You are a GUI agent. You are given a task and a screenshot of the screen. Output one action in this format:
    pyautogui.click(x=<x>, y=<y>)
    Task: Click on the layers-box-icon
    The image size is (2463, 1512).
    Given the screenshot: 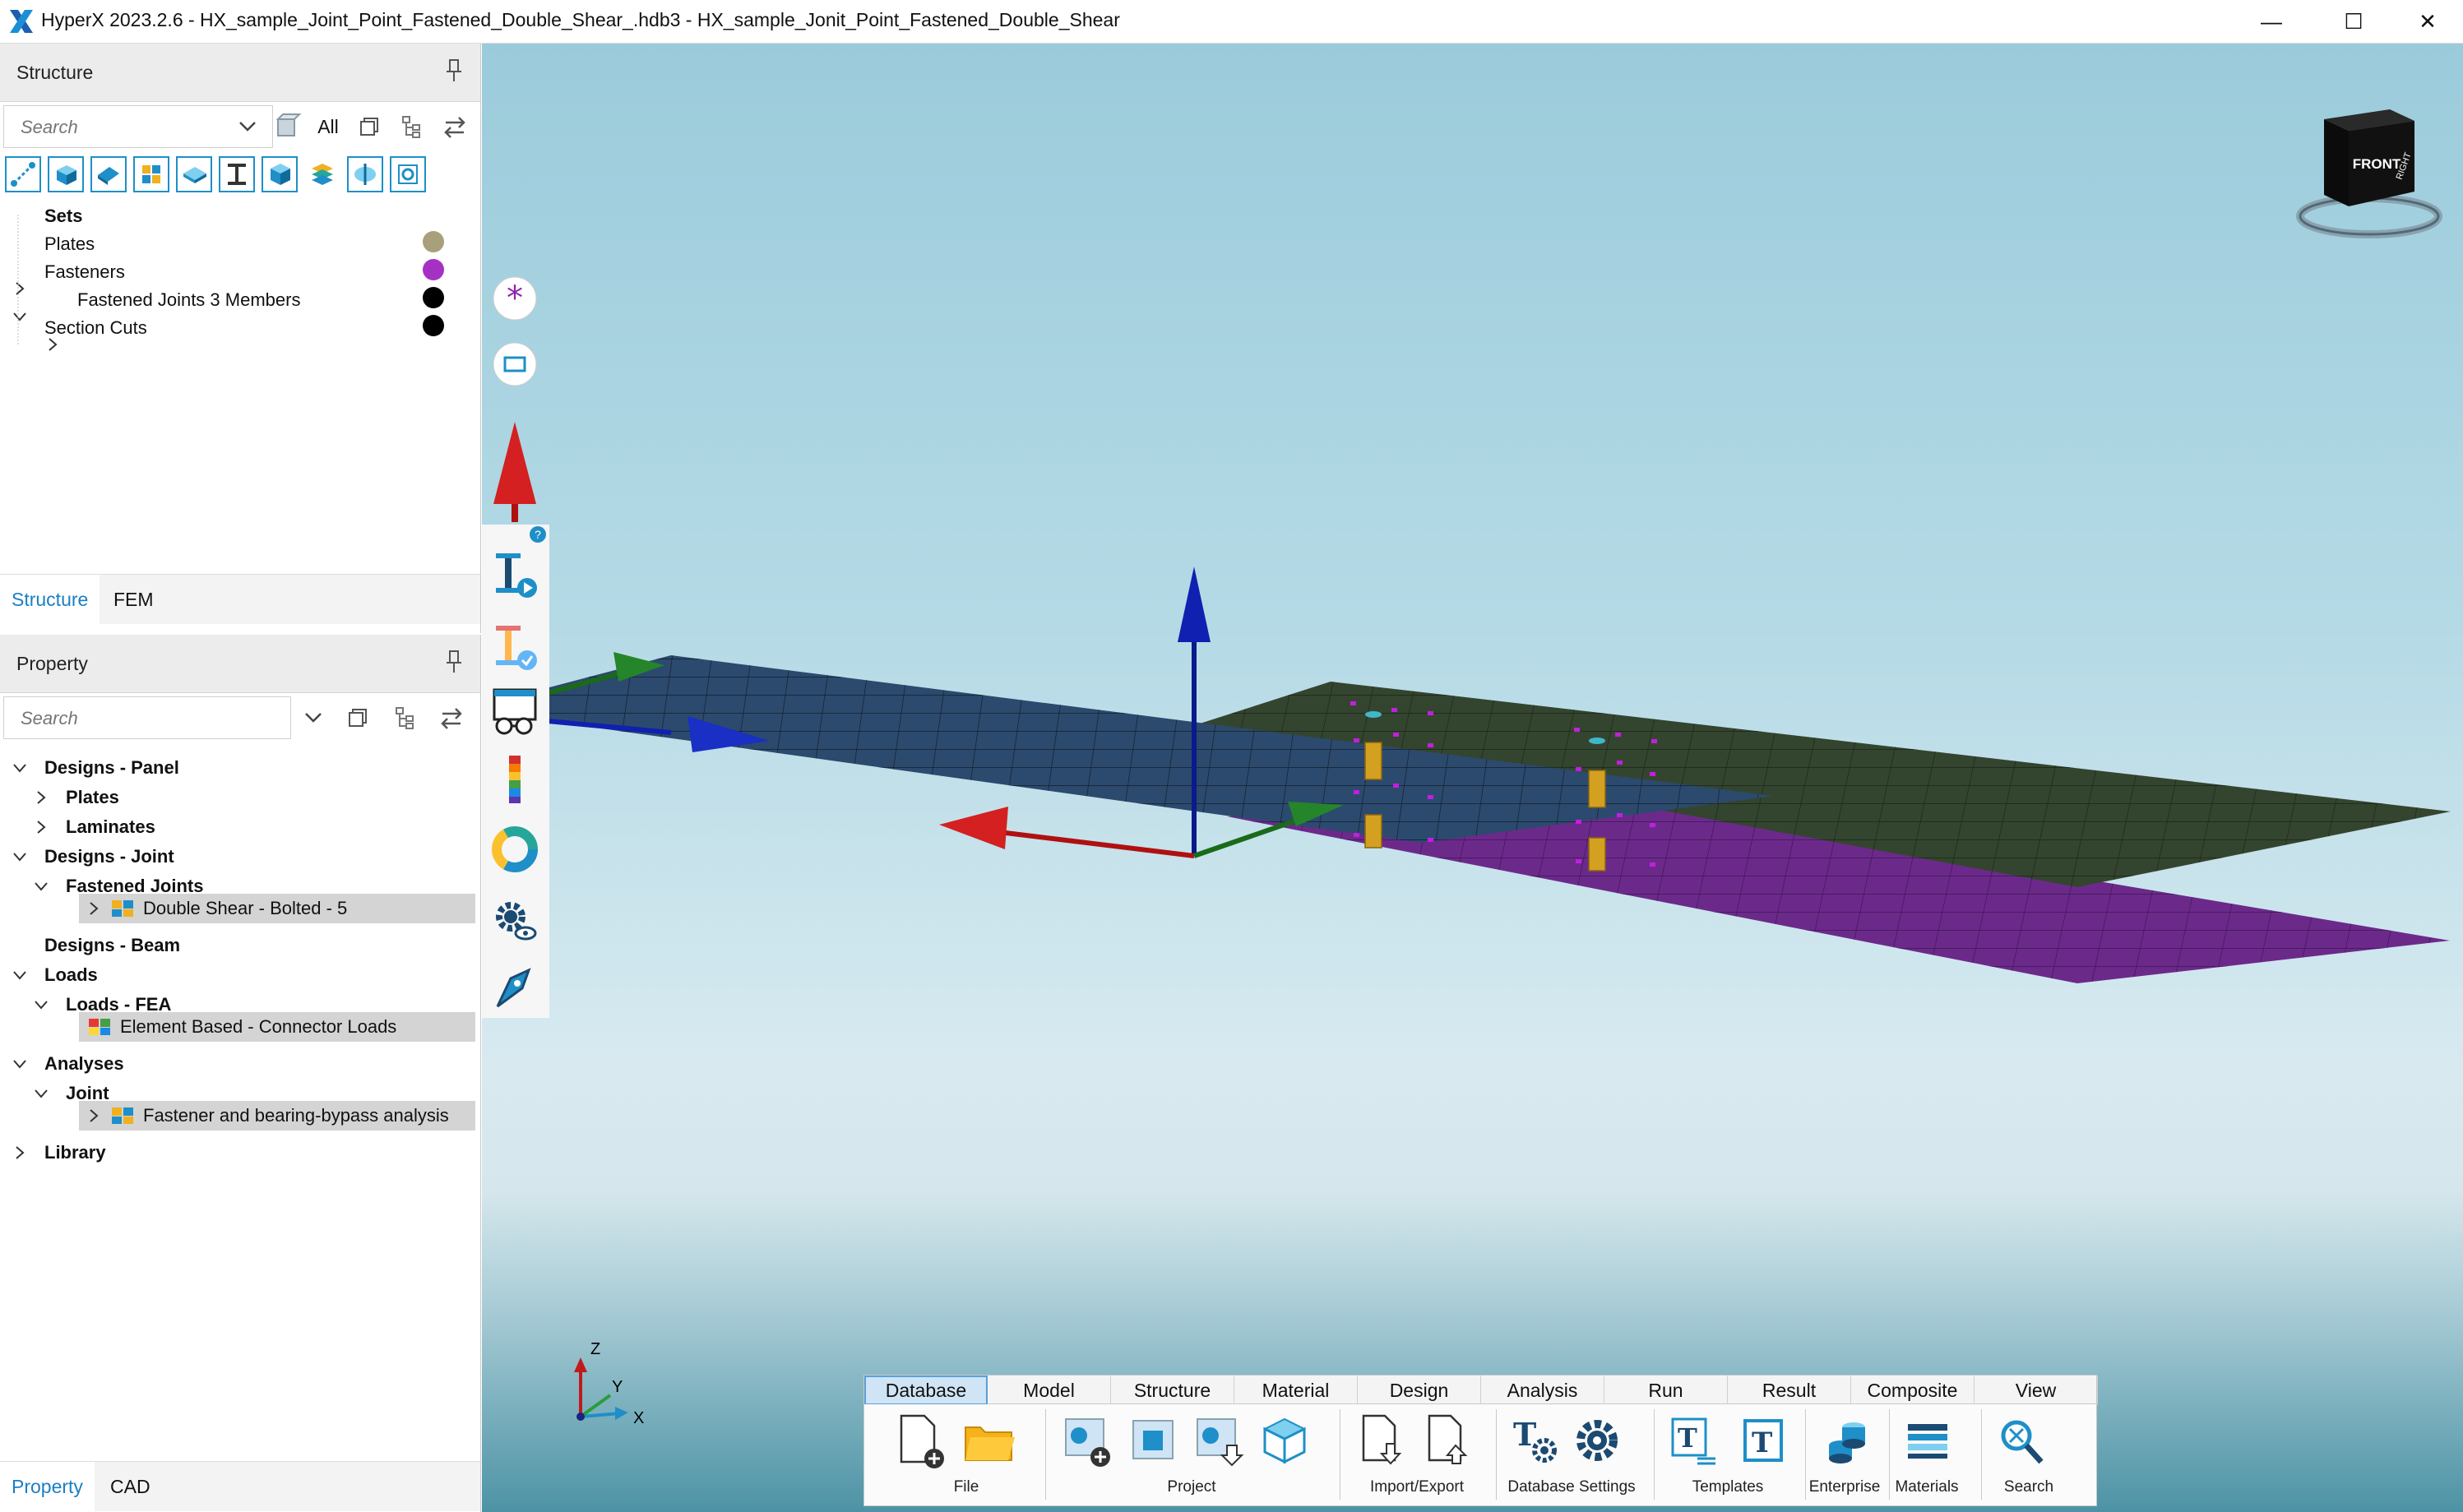 What is the action you would take?
    pyautogui.click(x=287, y=126)
    